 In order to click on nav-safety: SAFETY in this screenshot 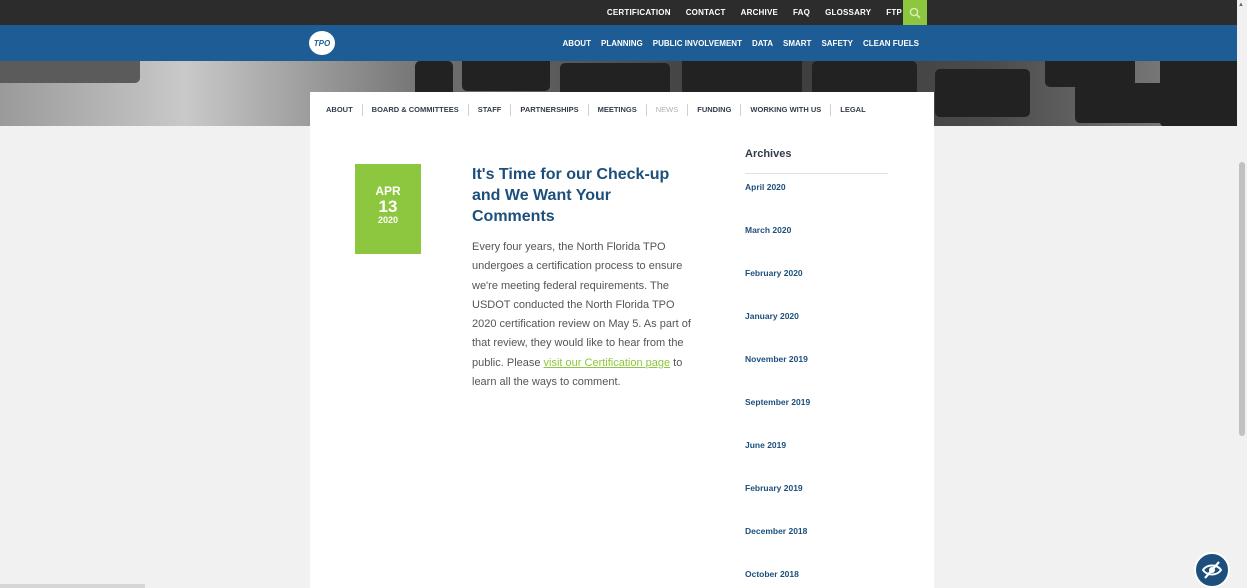, I will do `click(837, 43)`.